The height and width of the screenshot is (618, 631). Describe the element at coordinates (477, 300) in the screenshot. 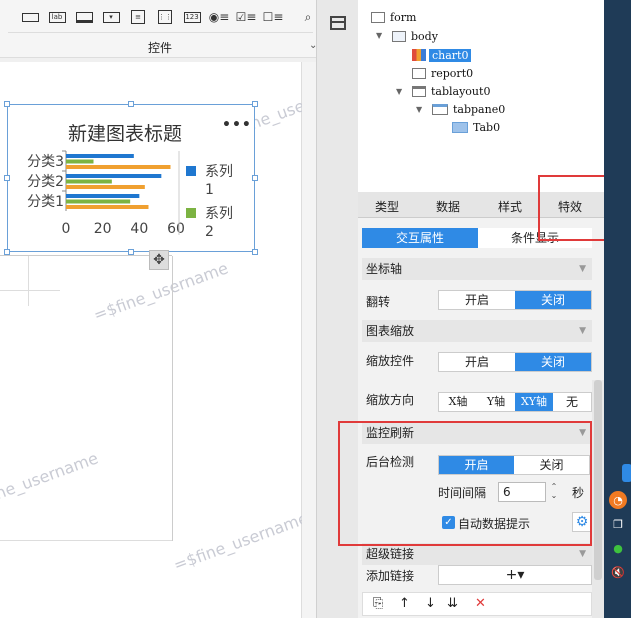

I see `flip-on-option: 开启` at that location.